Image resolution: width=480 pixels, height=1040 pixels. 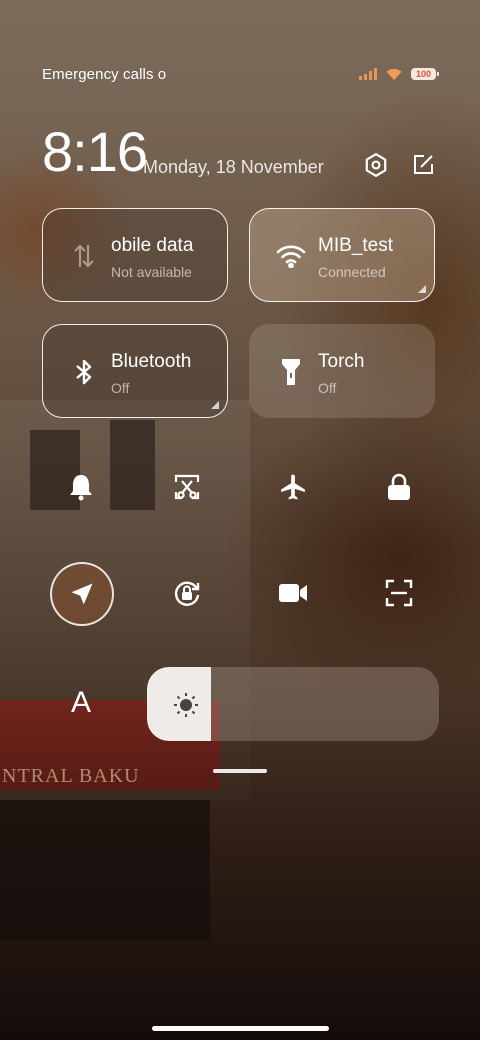 I want to click on airplane-icon, so click(x=293, y=487).